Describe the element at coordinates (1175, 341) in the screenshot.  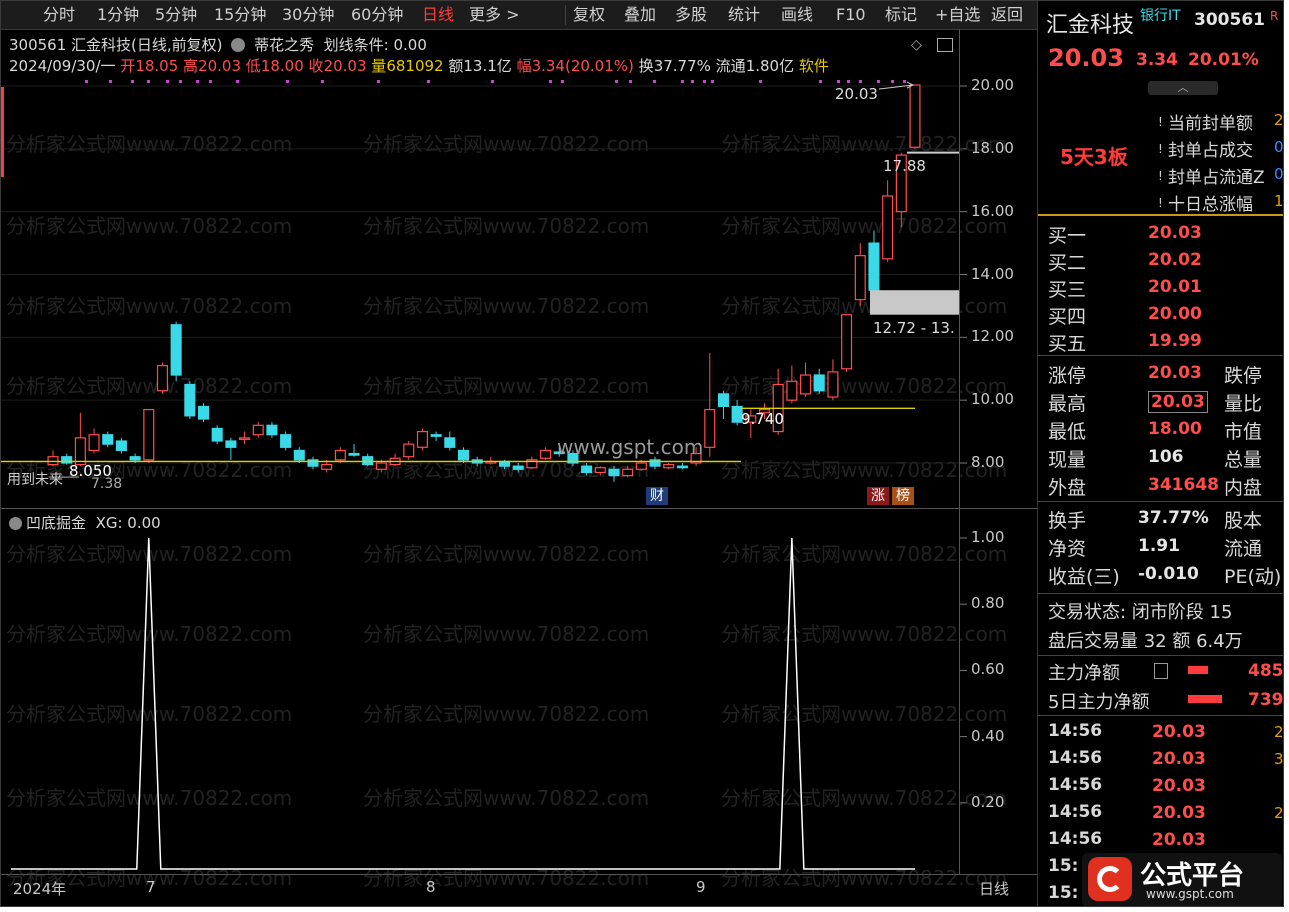
I see `bid-price: 19.99` at that location.